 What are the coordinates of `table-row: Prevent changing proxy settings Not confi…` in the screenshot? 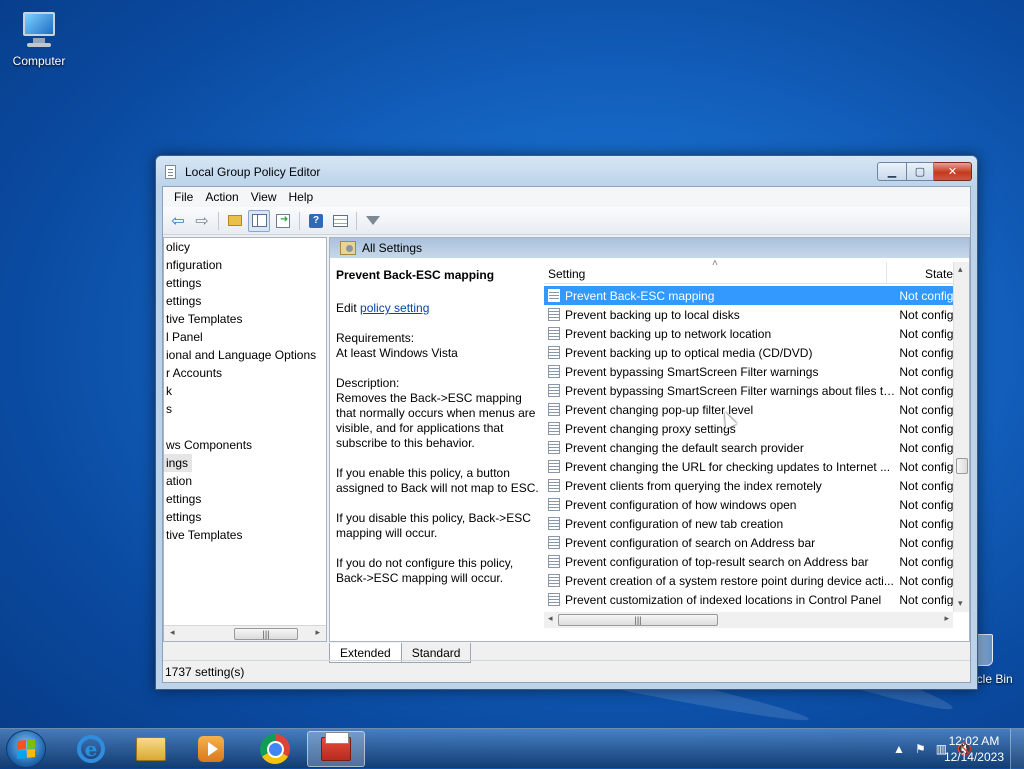 It's located at (748, 428).